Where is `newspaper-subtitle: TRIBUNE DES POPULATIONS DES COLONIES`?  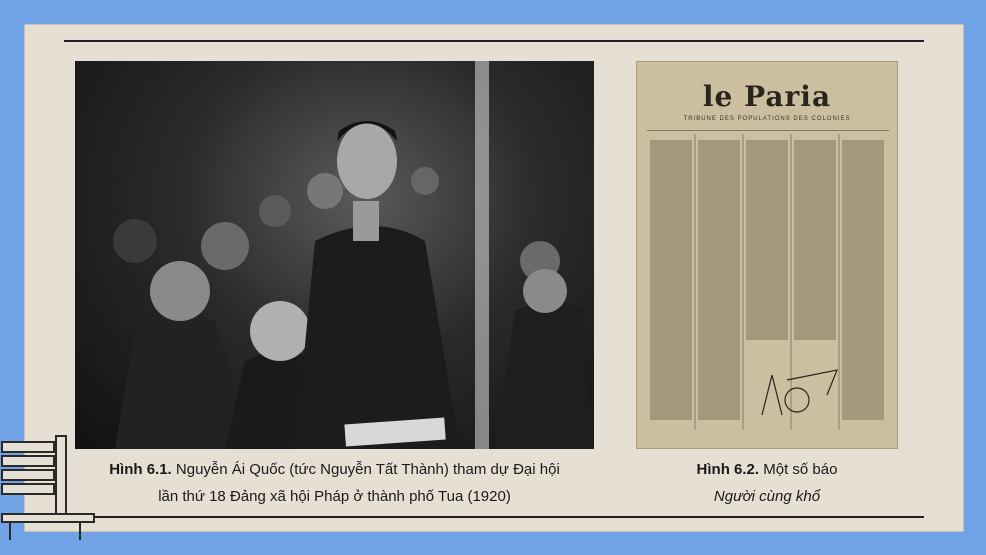
newspaper-subtitle: TRIBUNE DES POPULATIONS DES COLONIES is located at coordinates (767, 119).